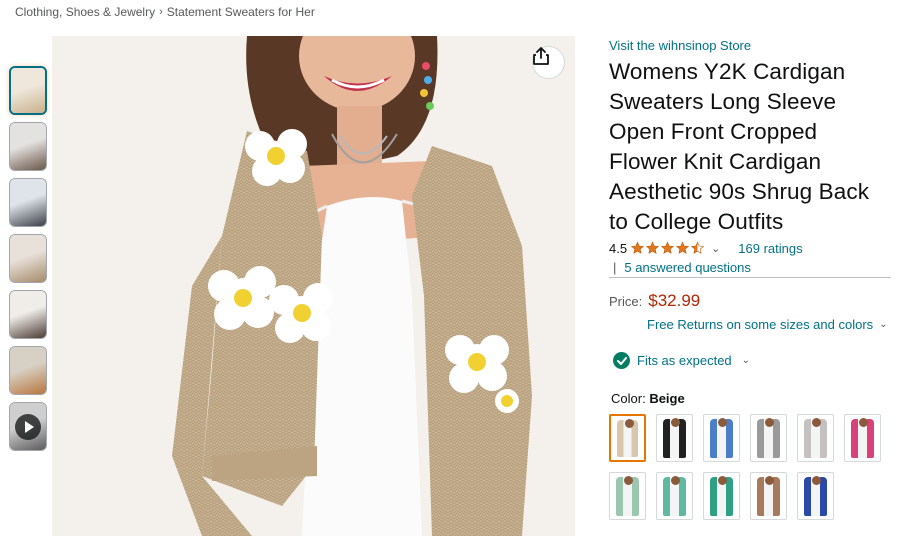 The height and width of the screenshot is (536, 899). Describe the element at coordinates (674, 300) in the screenshot. I see `price-value: $32.99` at that location.